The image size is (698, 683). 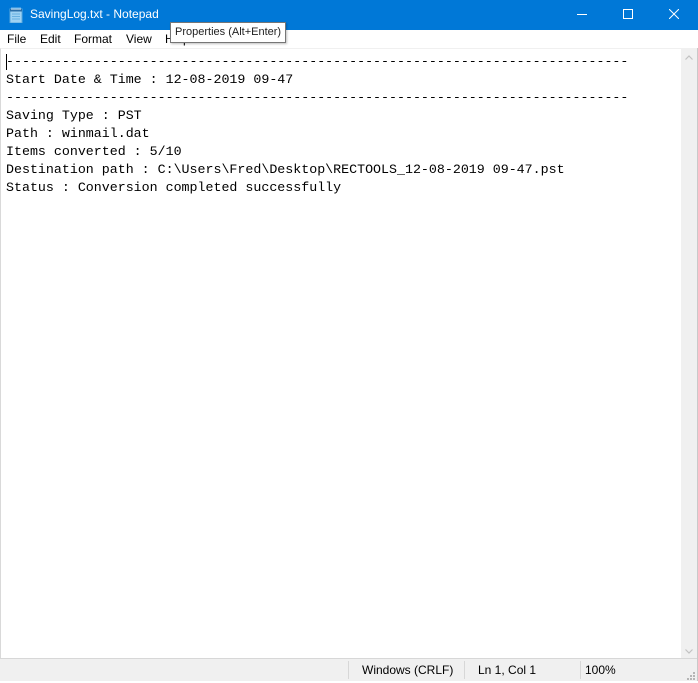 What do you see at coordinates (689, 353) in the screenshot?
I see `vertical-scrollbar` at bounding box center [689, 353].